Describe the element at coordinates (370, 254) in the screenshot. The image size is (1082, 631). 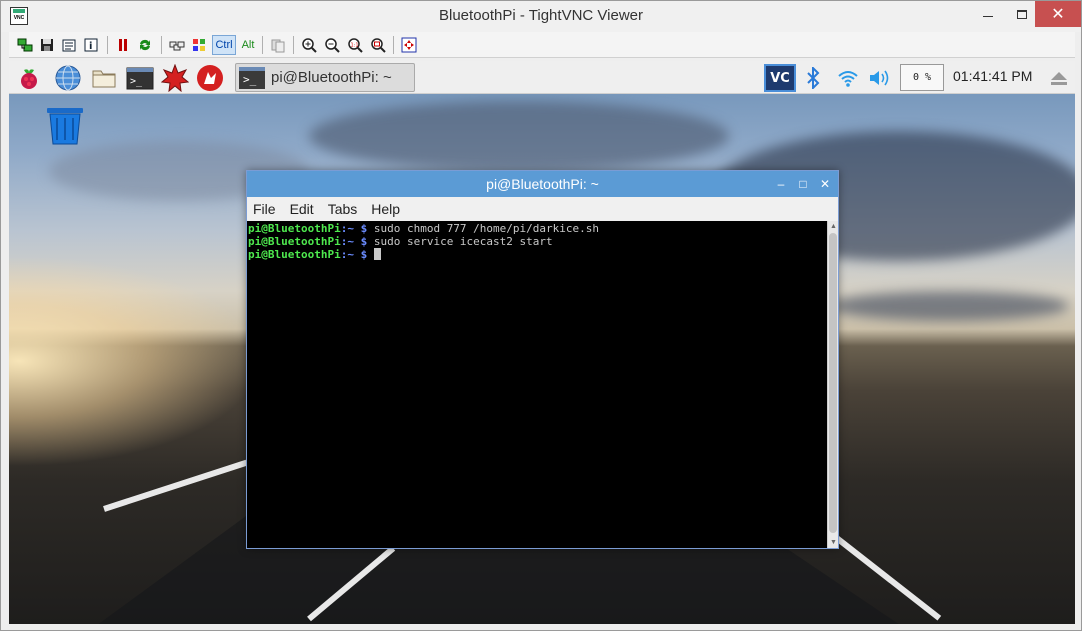
I see `command-text` at that location.